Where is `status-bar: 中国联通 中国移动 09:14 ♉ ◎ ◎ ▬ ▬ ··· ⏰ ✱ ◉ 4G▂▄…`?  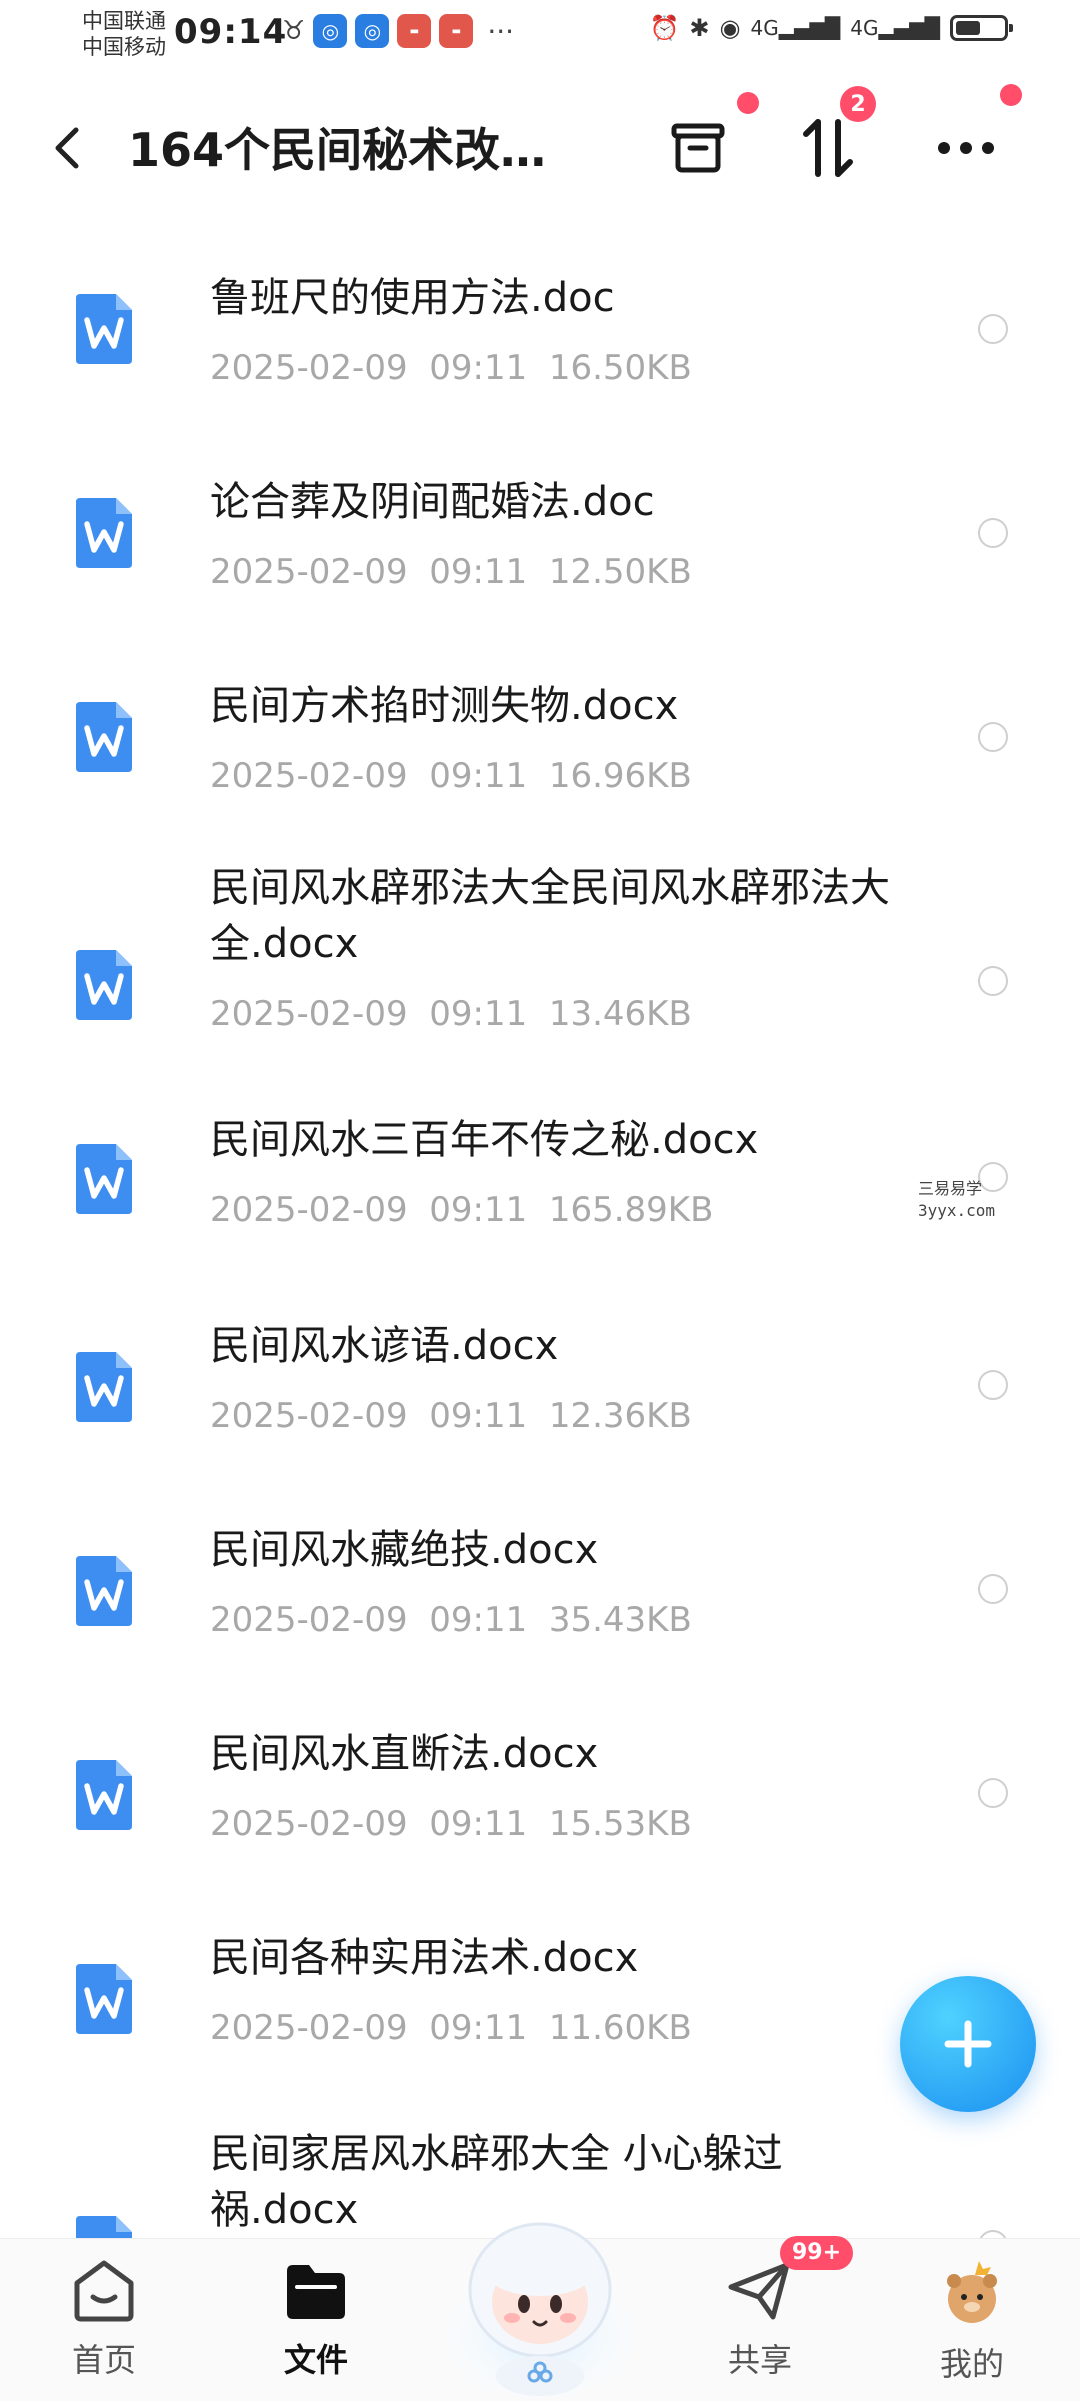
status-bar: 中国联通 中国移动 09:14 ♉ ◎ ◎ ▬ ▬ ··· ⏰ ✱ ◉ 4G▂▄… is located at coordinates (540, 36).